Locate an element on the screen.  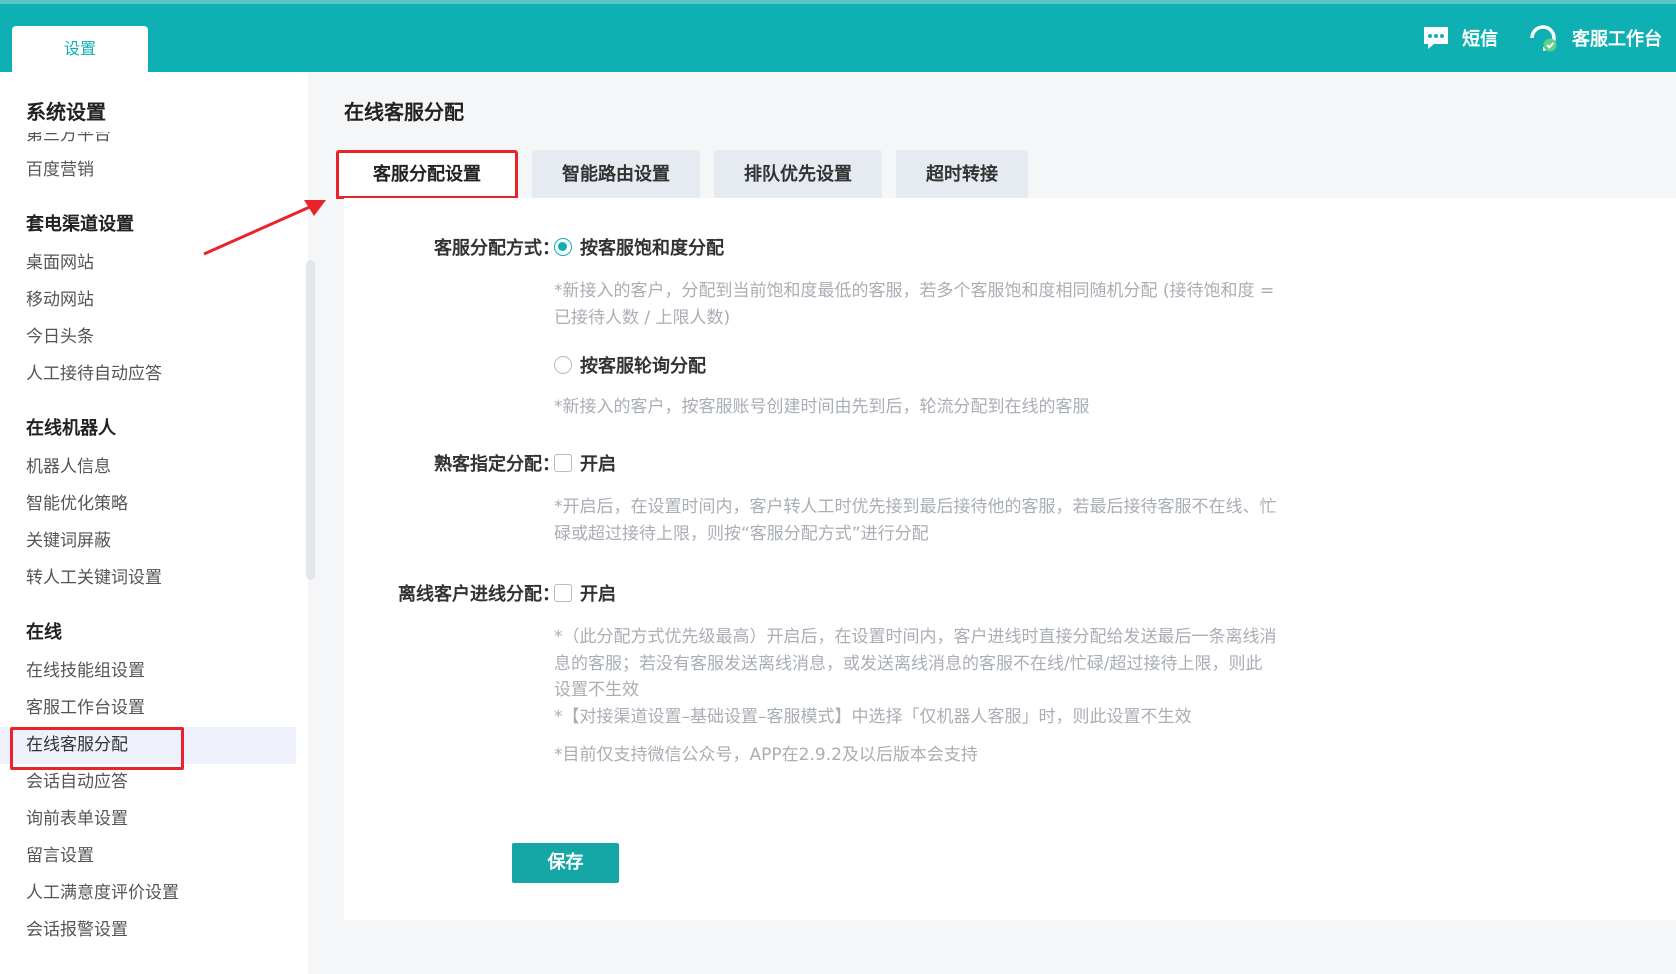
message-icon is located at coordinates (1436, 38).